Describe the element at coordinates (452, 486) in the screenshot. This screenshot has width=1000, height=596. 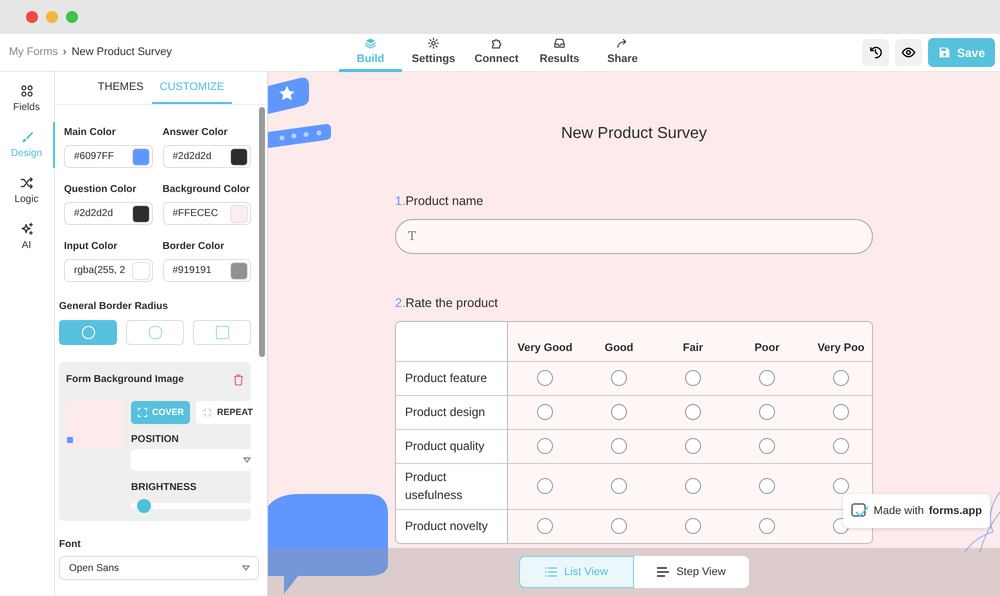
I see `row-label: Product usefulness` at that location.